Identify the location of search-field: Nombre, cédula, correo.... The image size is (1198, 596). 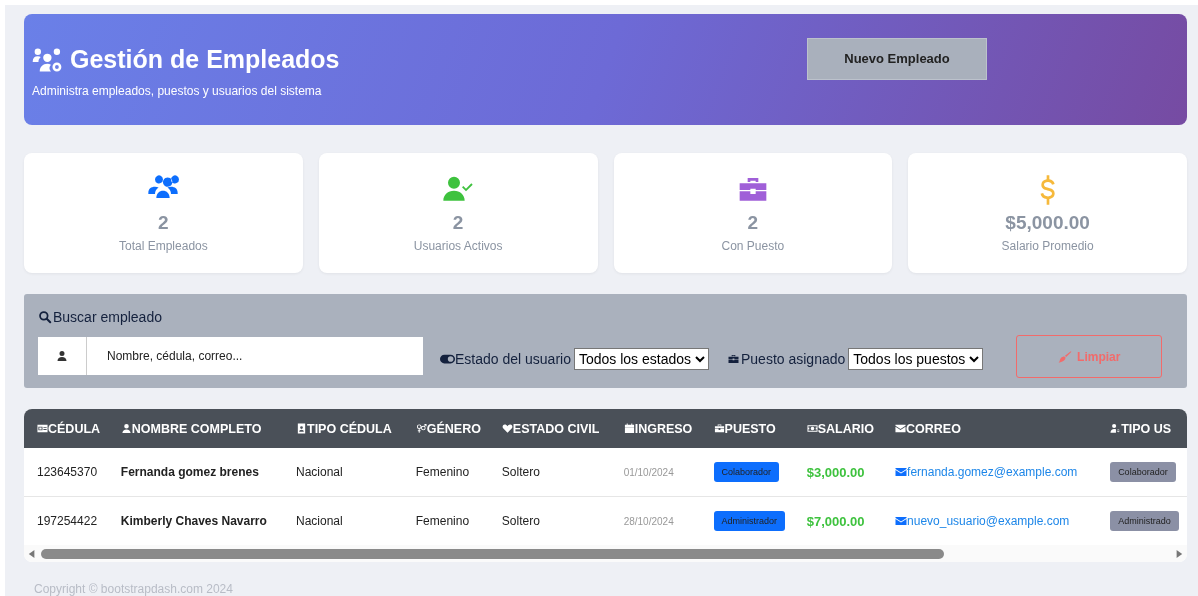
(255, 355).